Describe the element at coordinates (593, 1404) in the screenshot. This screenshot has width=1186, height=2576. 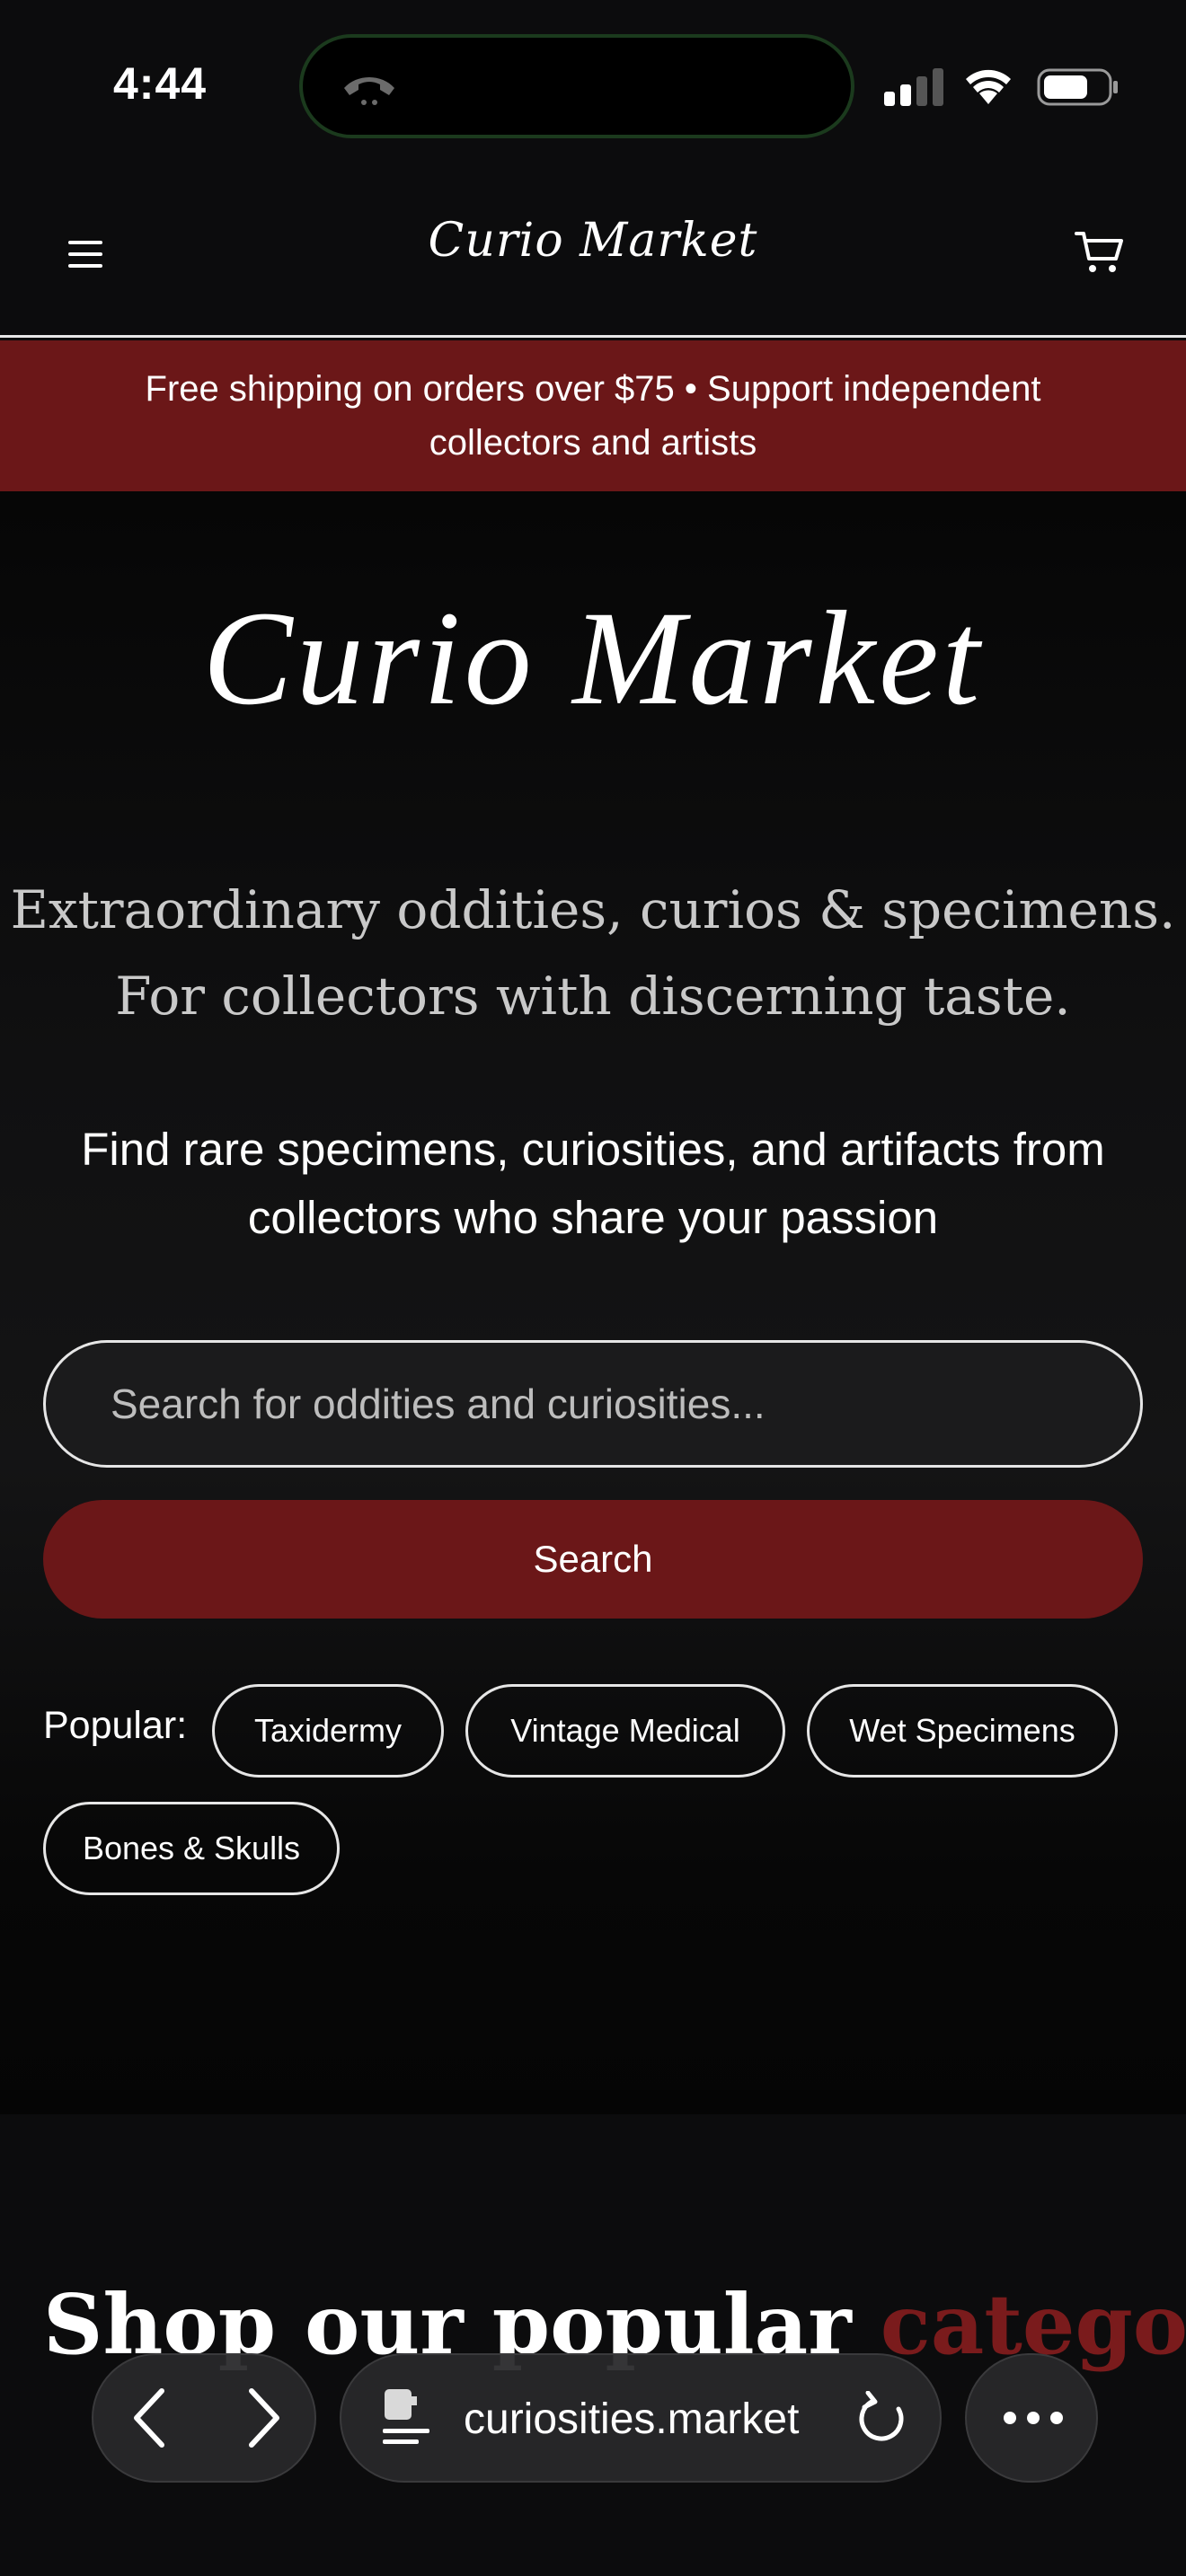
I see `search-input` at that location.